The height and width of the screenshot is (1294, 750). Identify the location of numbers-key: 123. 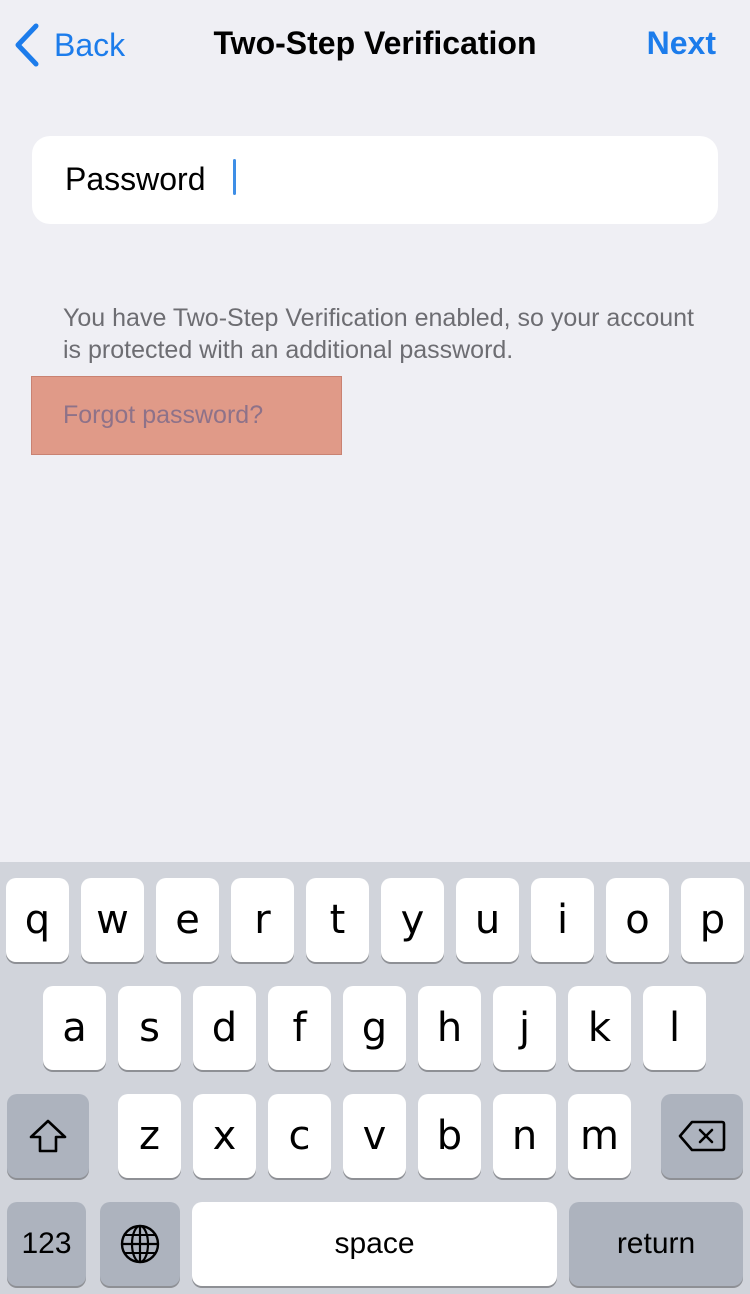
(46, 1244).